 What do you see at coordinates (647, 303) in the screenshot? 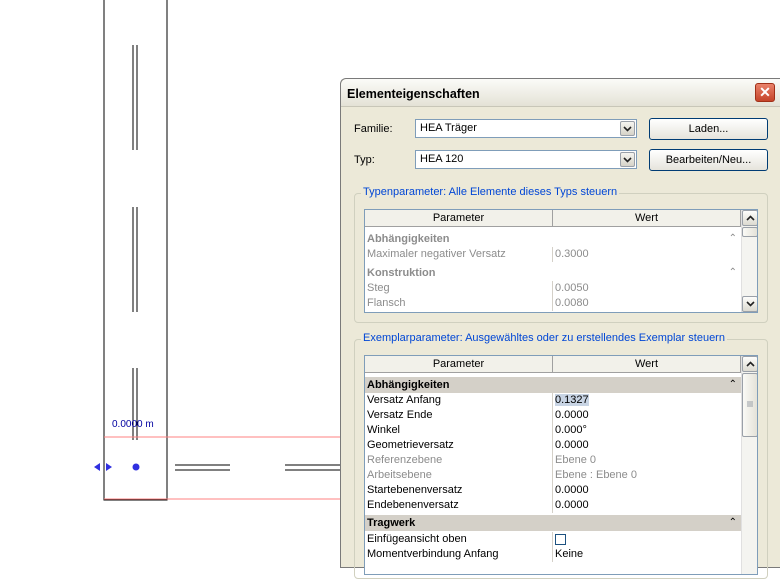
I see `parameter-value: 0.0080` at bounding box center [647, 303].